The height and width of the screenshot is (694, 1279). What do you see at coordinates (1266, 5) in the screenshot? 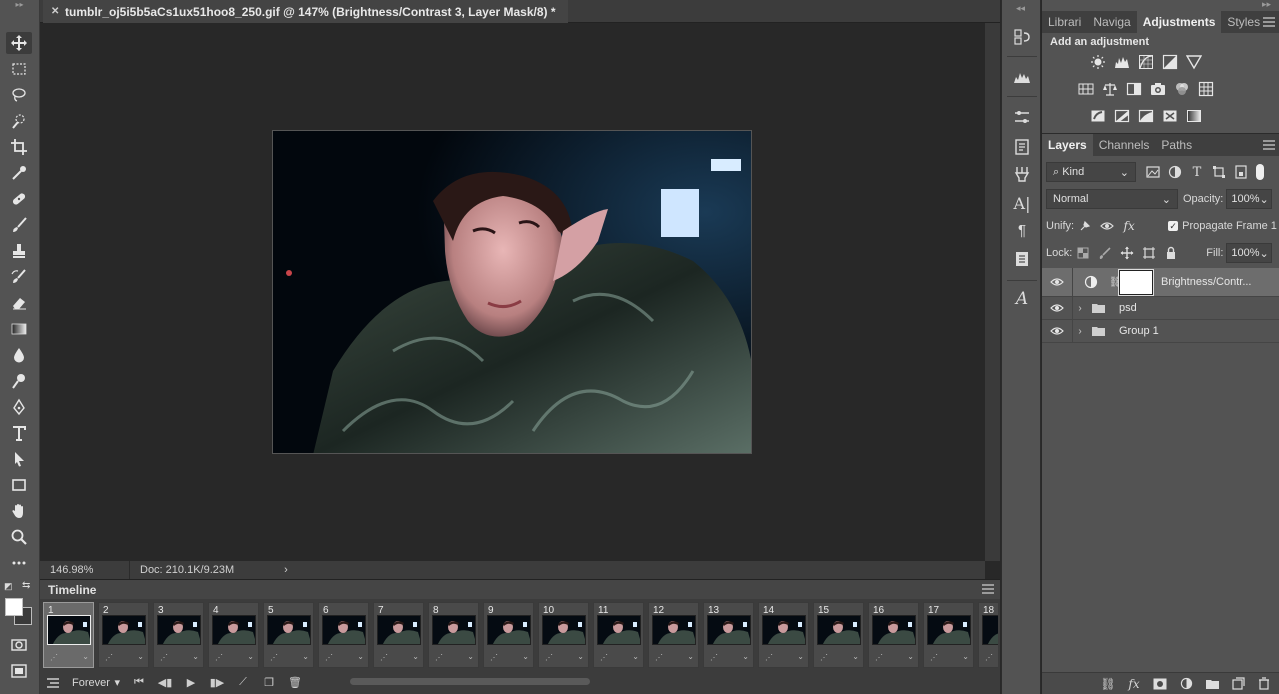
I see `collapse-panels-icon: ▸▸` at bounding box center [1266, 5].